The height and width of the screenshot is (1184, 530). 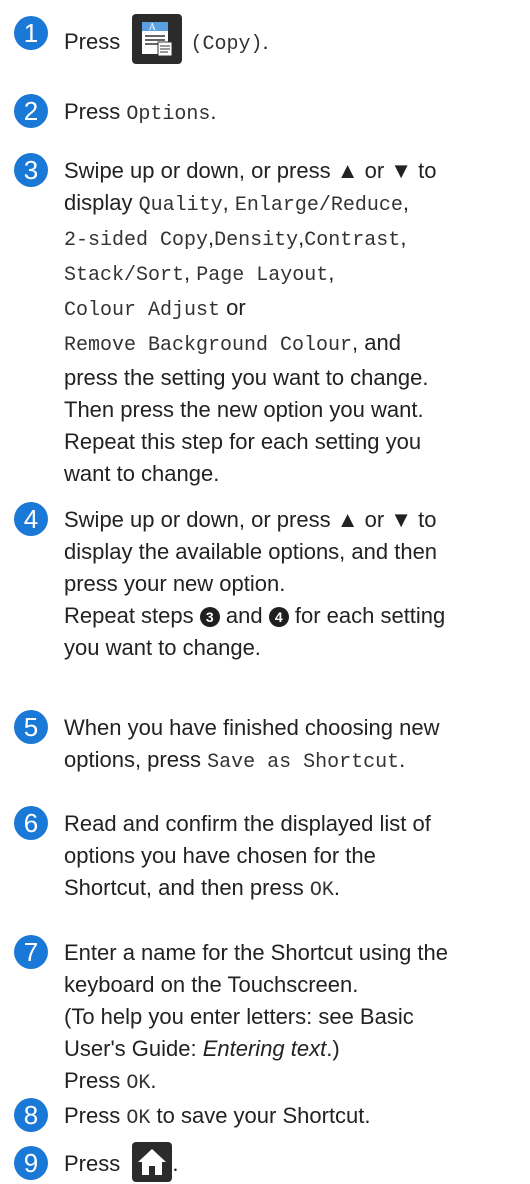 I want to click on text: for each setting, so click(x=370, y=615).